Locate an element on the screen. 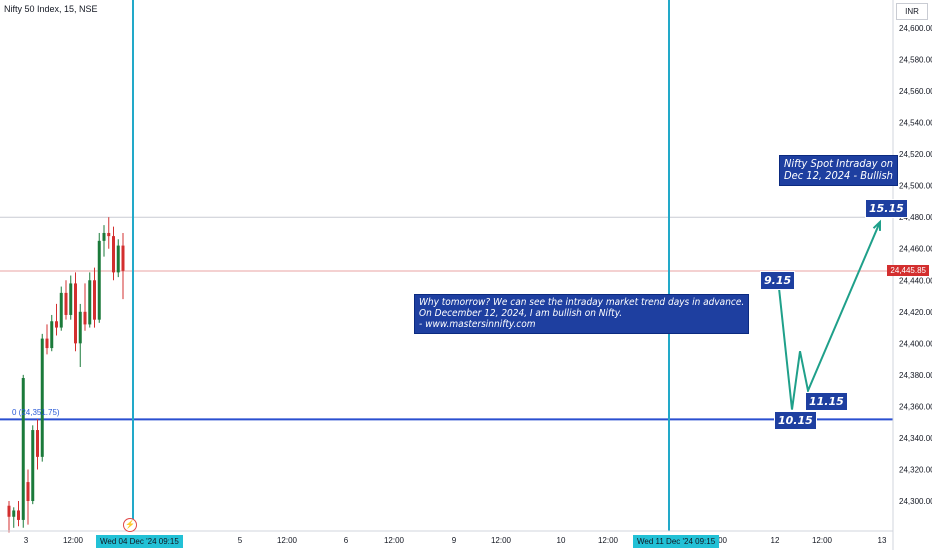 The height and width of the screenshot is (550, 932). wave-label-9-15: 9.15 is located at coordinates (778, 280).